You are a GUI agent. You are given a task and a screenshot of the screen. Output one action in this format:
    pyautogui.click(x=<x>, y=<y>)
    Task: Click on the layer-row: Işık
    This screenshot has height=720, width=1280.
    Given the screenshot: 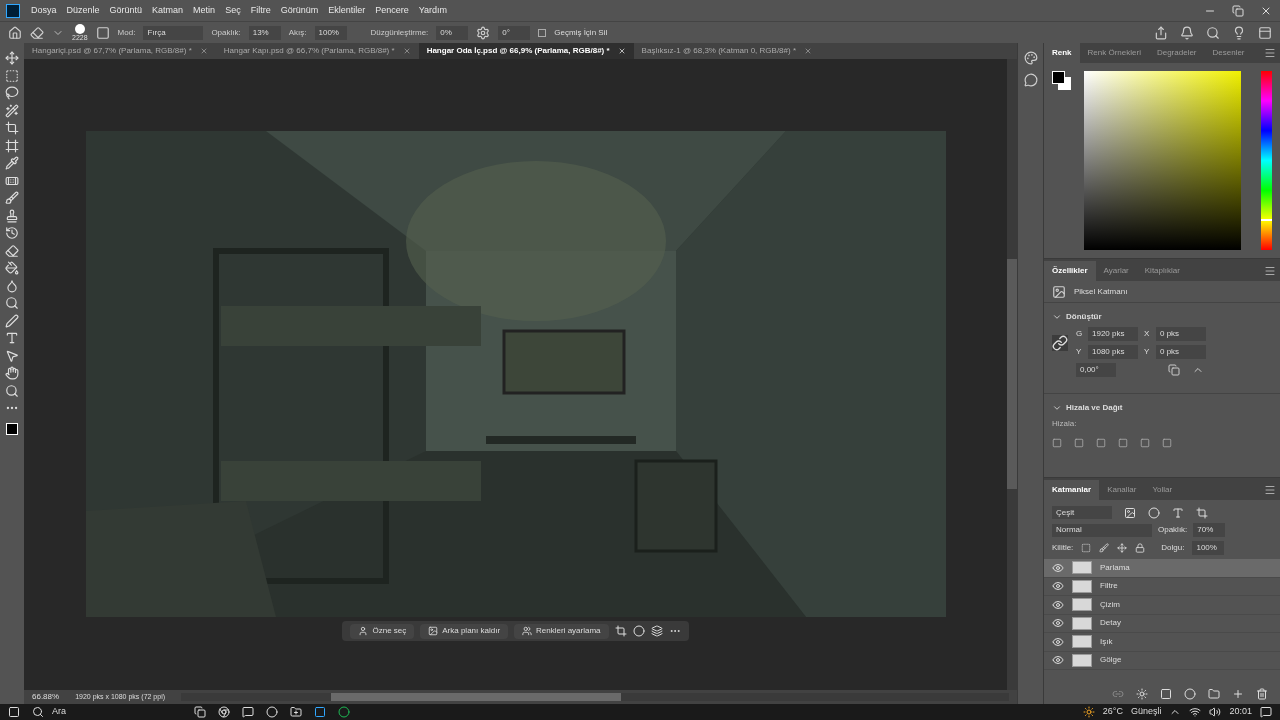 What is the action you would take?
    pyautogui.click(x=1162, y=642)
    